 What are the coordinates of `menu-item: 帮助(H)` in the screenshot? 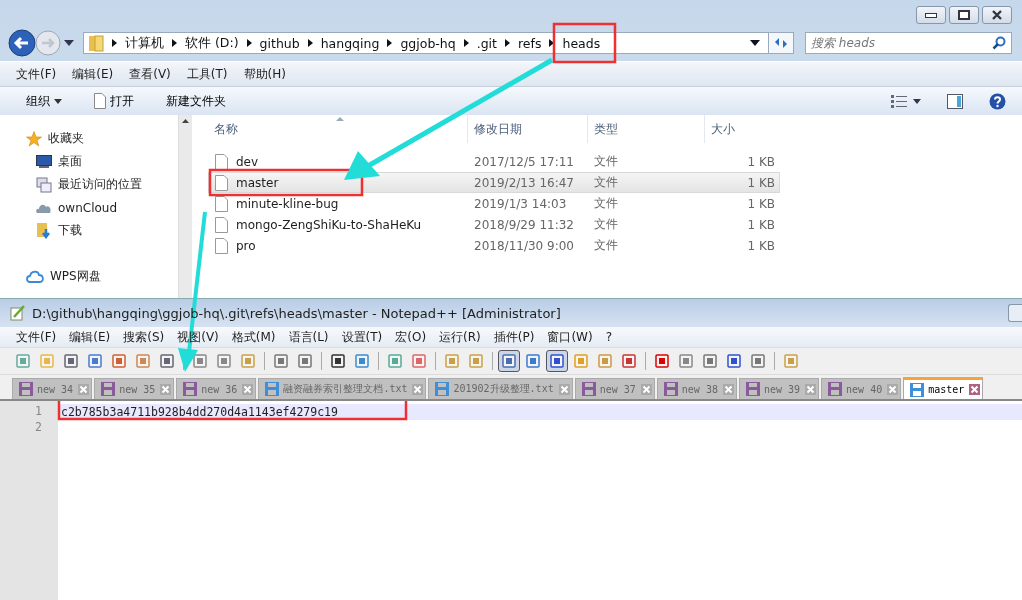 It's located at (264, 74).